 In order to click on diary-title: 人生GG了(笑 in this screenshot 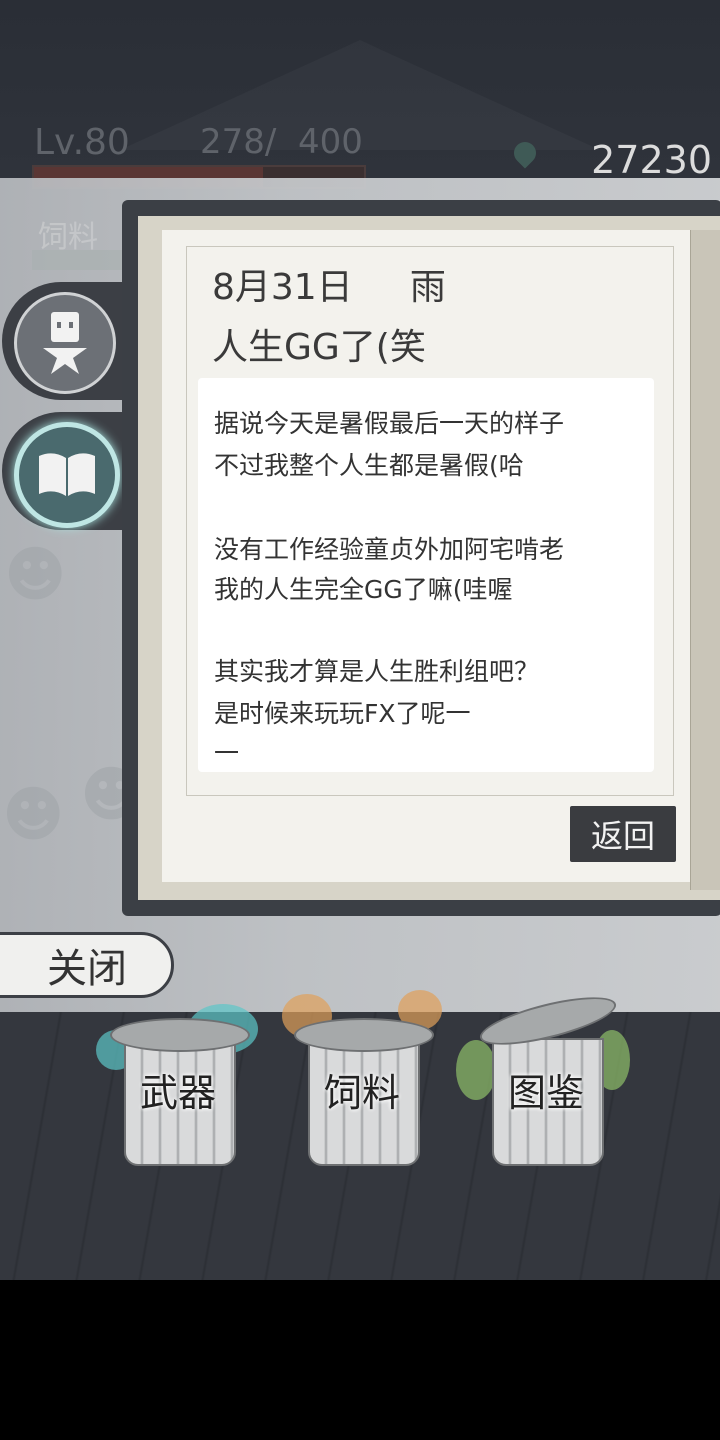, I will do `click(319, 347)`.